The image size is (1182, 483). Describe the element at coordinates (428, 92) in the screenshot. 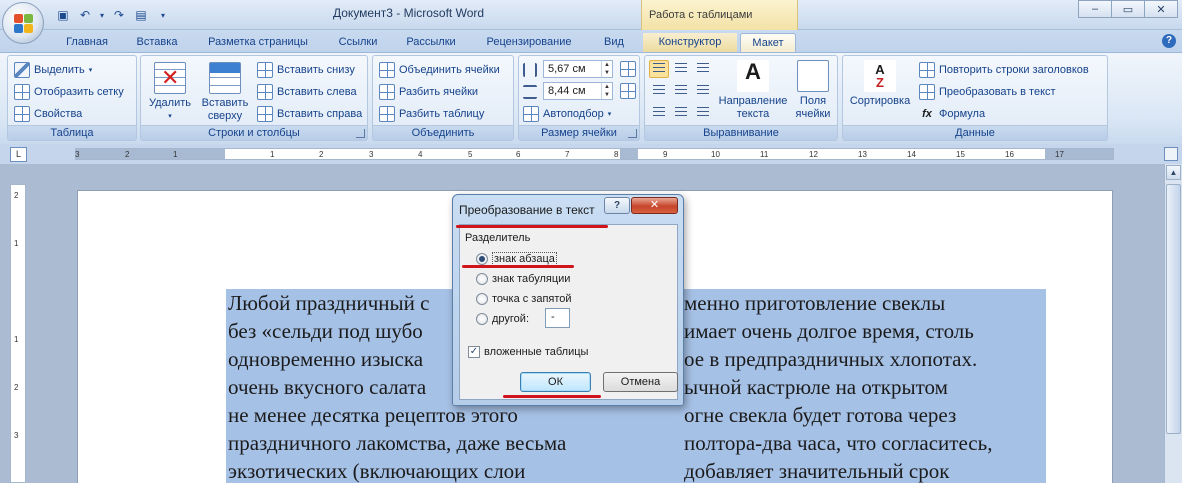

I see `split-cells-button: Разбить ячейки` at that location.